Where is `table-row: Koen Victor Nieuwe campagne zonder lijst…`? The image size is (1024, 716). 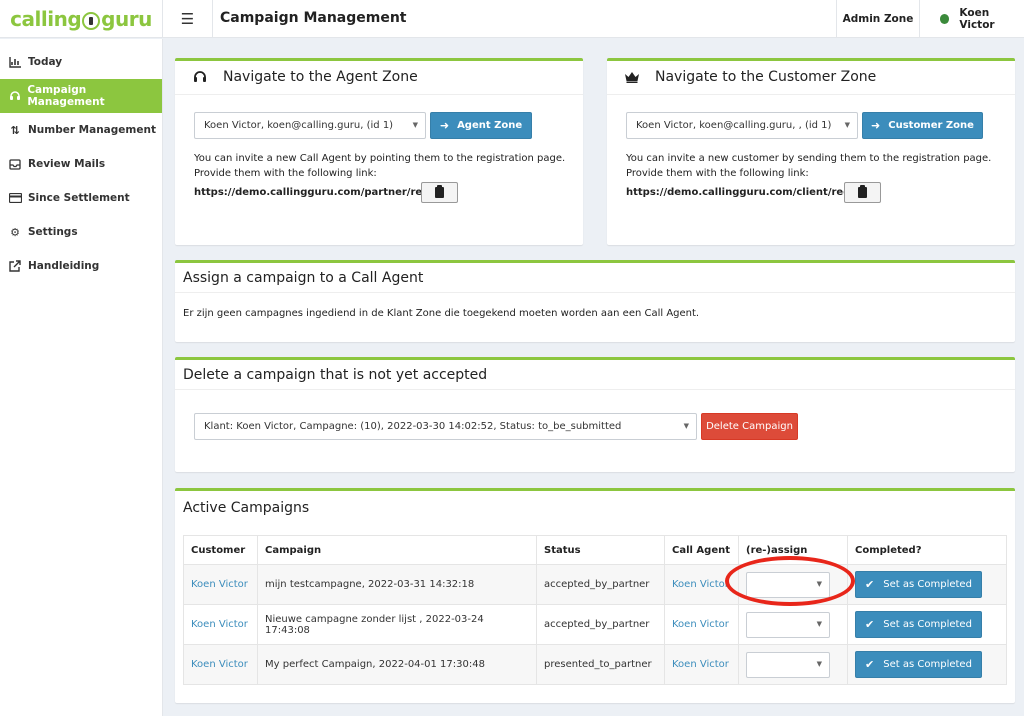
table-row: Koen Victor Nieuwe campagne zonder lijst… is located at coordinates (595, 624).